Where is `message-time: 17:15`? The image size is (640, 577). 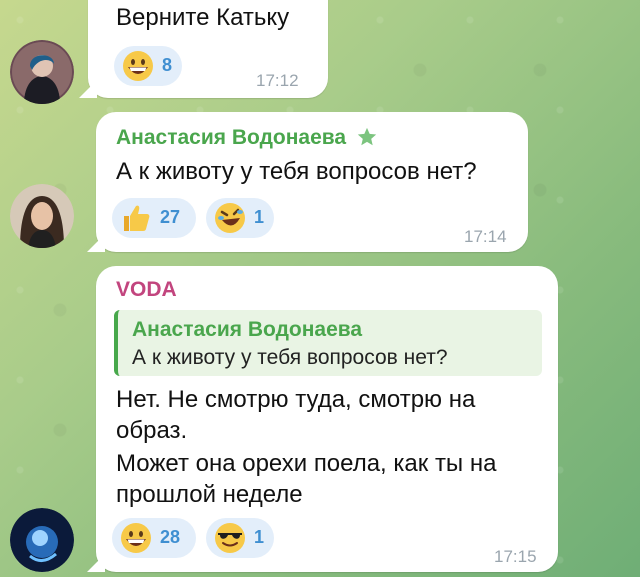
message-time: 17:15 is located at coordinates (515, 556).